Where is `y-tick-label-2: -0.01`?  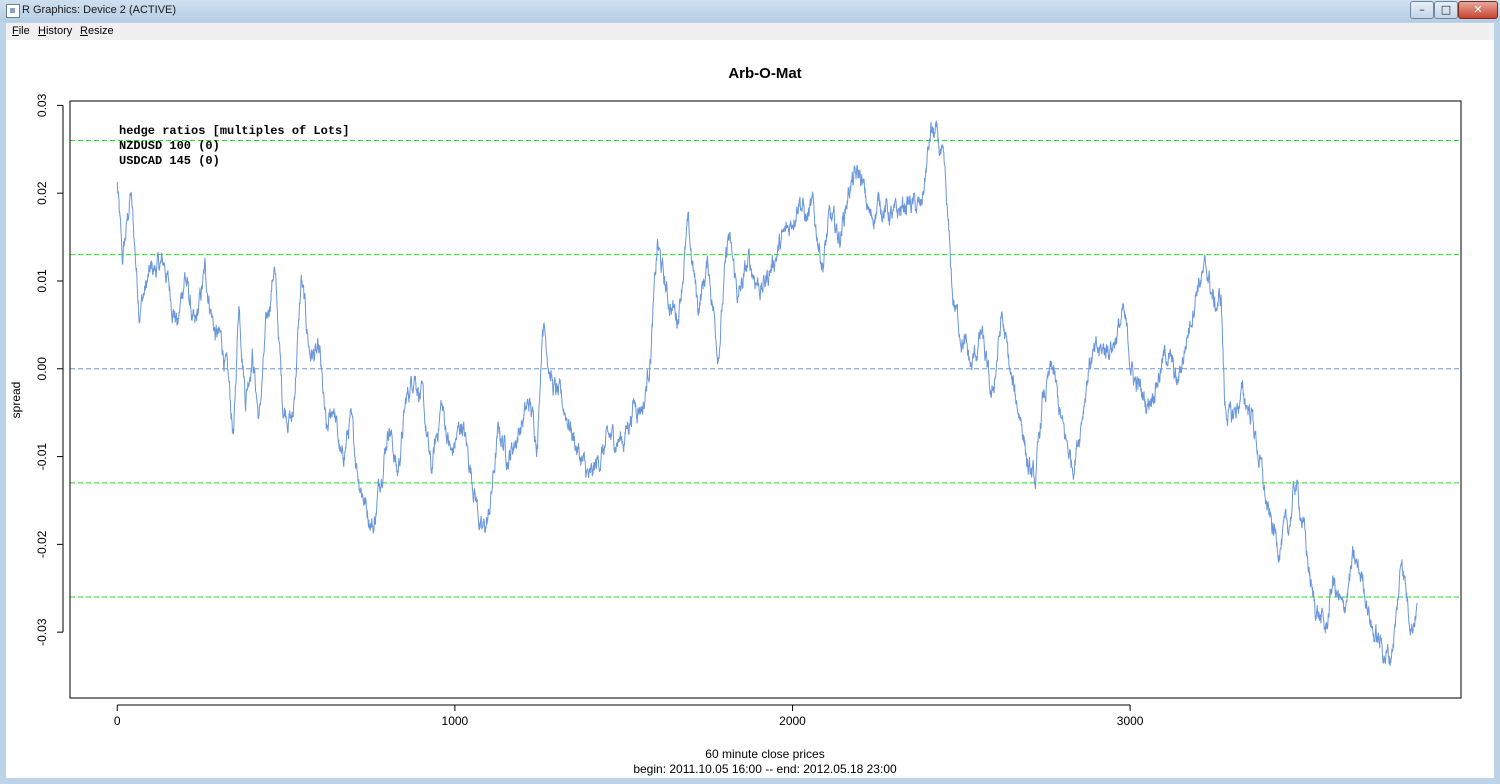
y-tick-label-2: -0.01 is located at coordinates (42, 457).